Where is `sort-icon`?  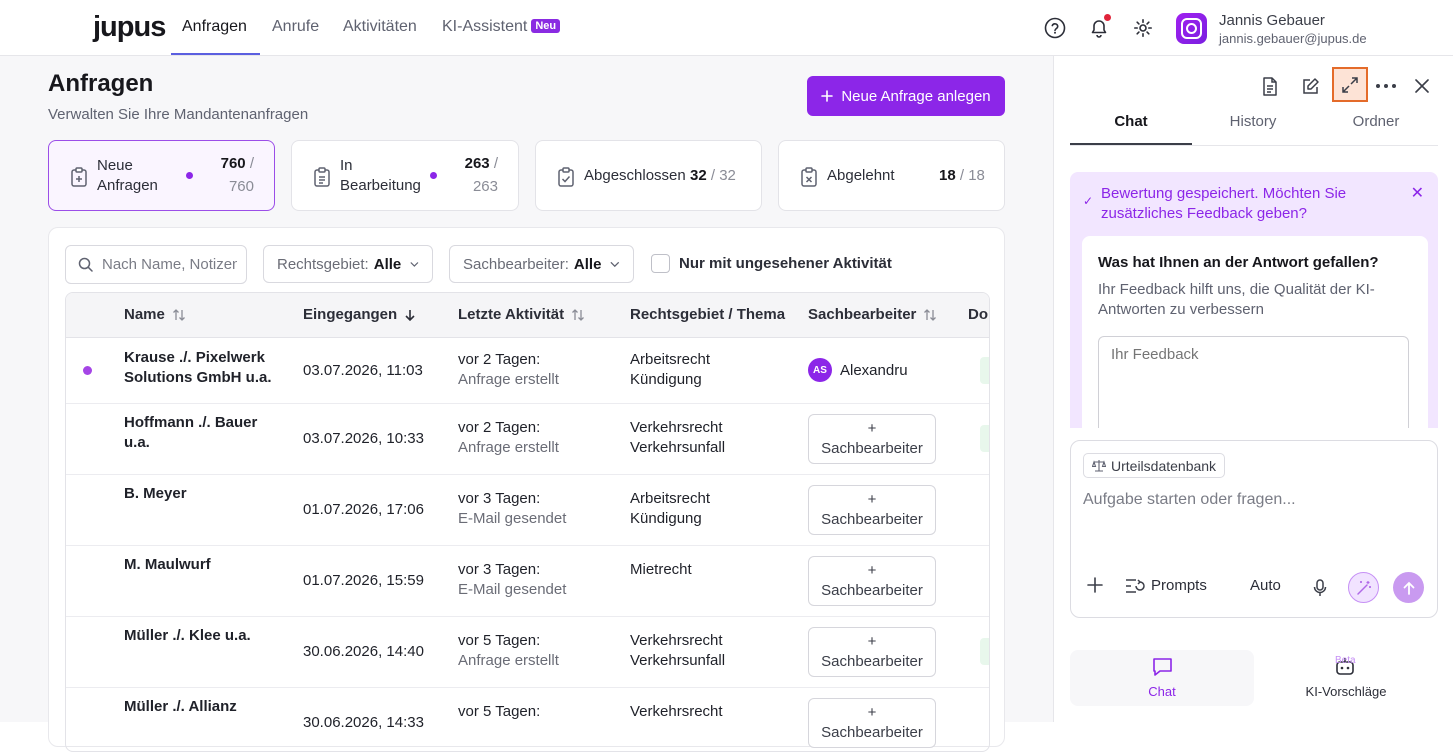
sort-icon is located at coordinates (930, 314).